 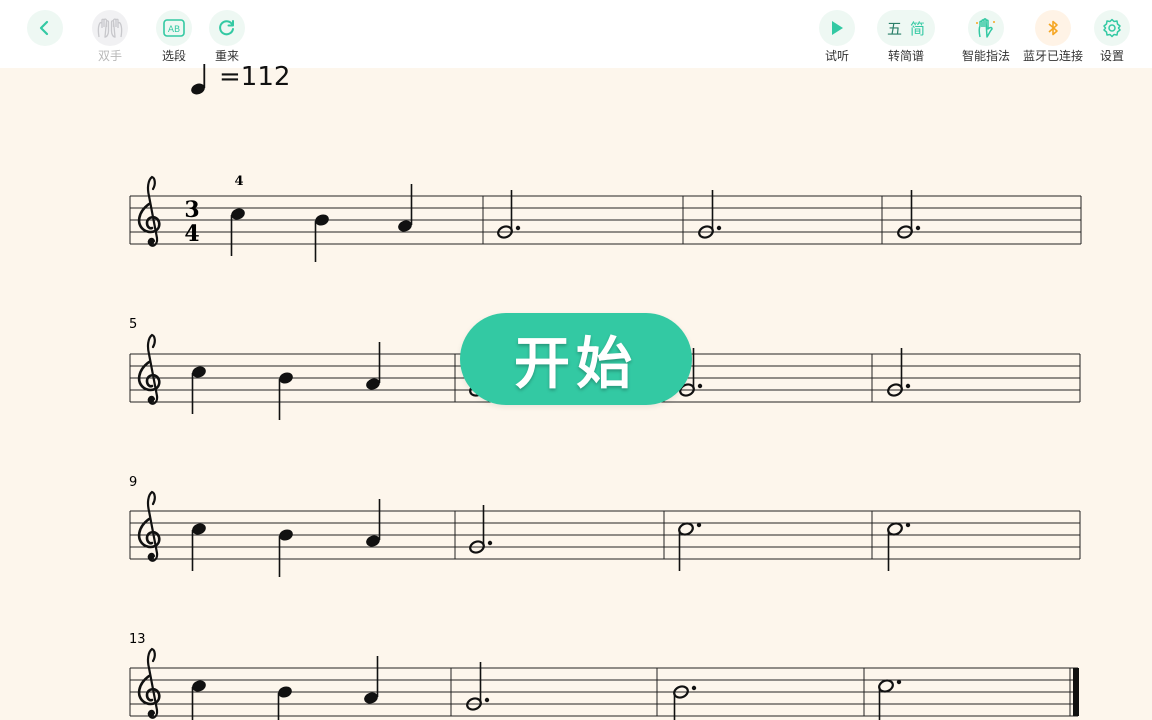 I want to click on measure-number-5: 5, so click(x=133, y=324).